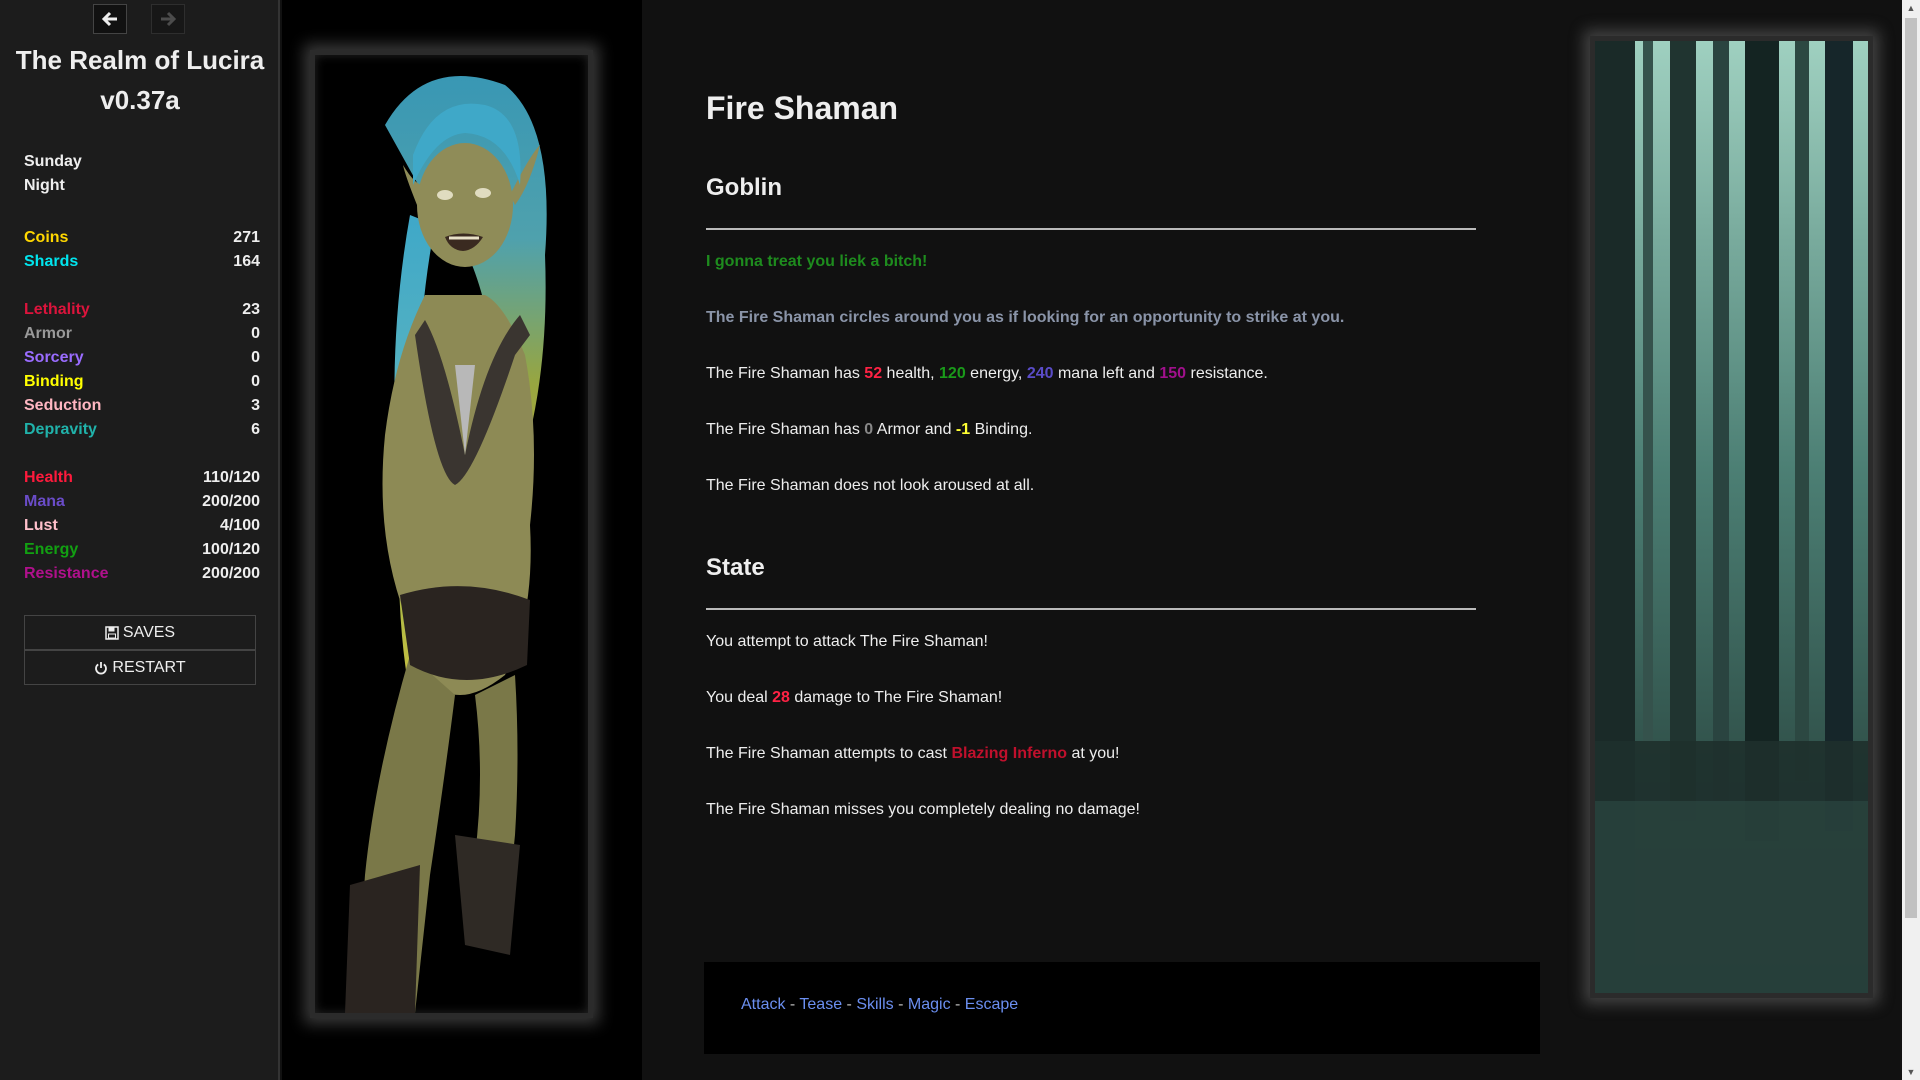  Describe the element at coordinates (231, 477) in the screenshot. I see `stat-value: 110/120` at that location.